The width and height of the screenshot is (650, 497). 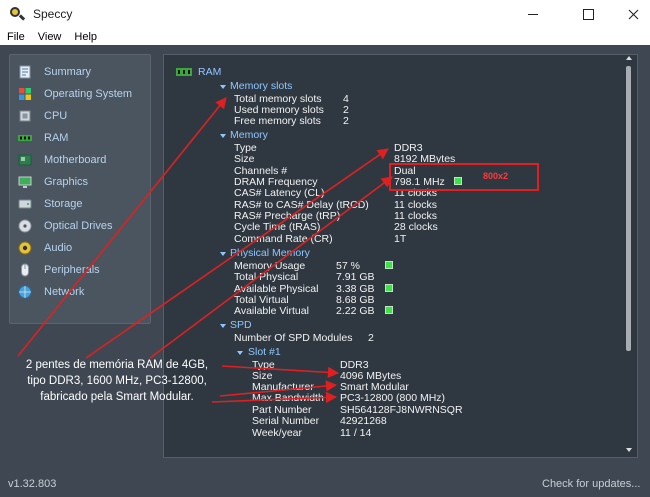 What do you see at coordinates (25, 270) in the screenshot?
I see `mouse-icon` at bounding box center [25, 270].